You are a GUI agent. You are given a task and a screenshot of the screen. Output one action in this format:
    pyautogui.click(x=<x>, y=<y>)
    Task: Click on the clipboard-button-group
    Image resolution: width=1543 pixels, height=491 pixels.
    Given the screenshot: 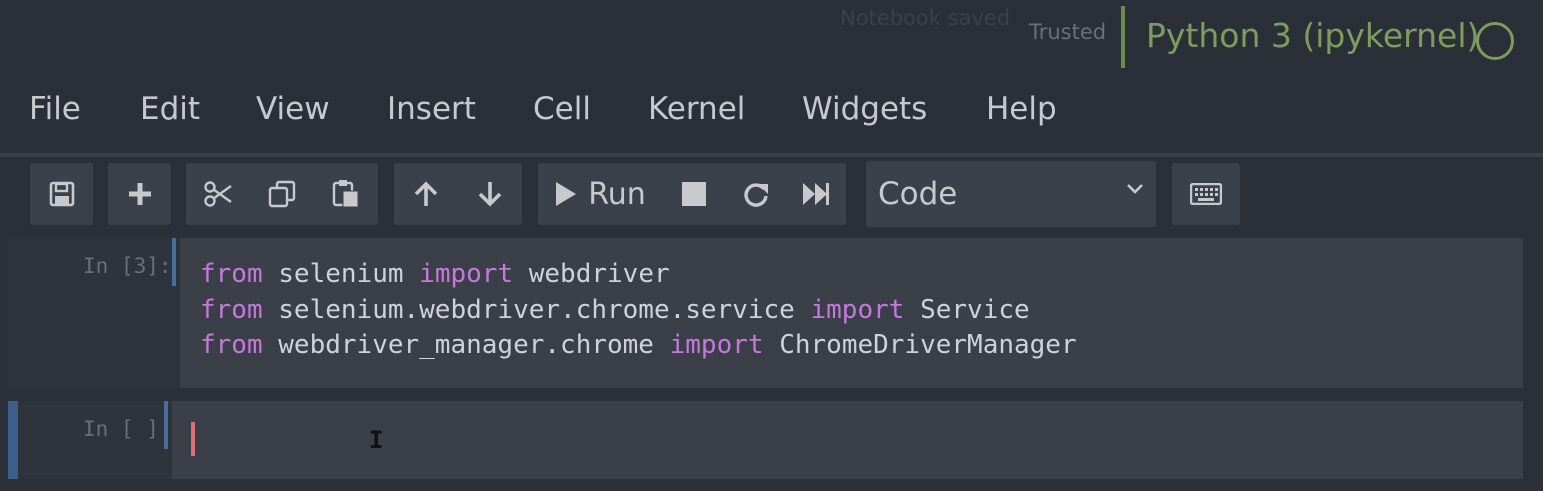 What is the action you would take?
    pyautogui.click(x=282, y=194)
    